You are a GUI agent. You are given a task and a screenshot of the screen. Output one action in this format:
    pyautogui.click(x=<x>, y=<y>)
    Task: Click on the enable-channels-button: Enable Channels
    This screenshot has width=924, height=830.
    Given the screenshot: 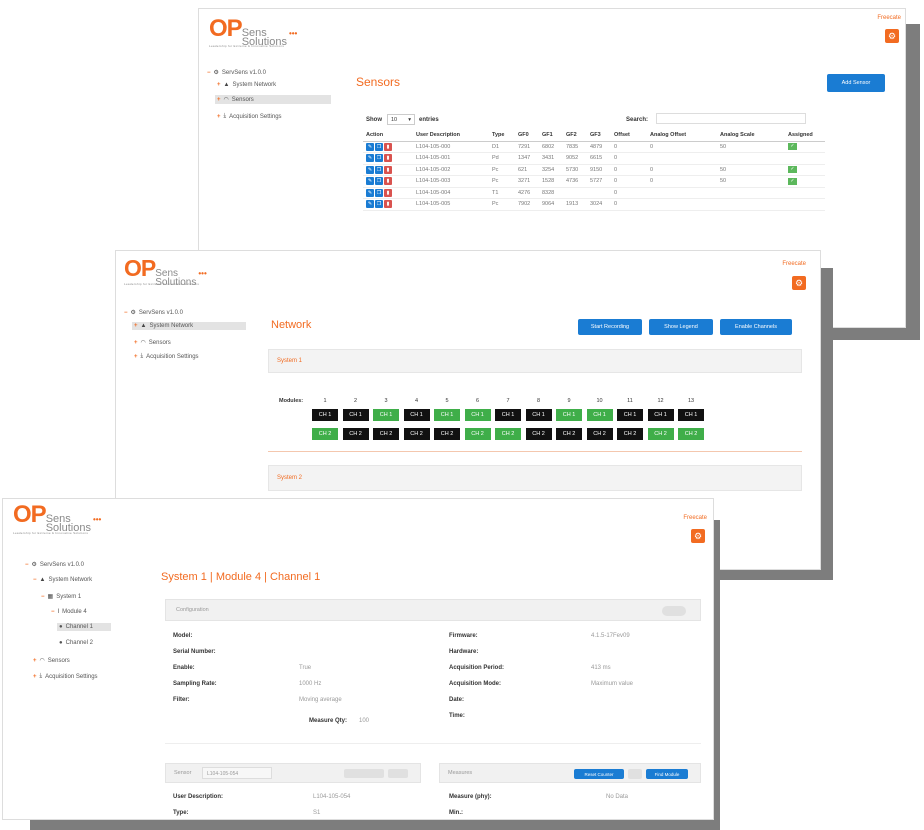 What is the action you would take?
    pyautogui.click(x=756, y=327)
    